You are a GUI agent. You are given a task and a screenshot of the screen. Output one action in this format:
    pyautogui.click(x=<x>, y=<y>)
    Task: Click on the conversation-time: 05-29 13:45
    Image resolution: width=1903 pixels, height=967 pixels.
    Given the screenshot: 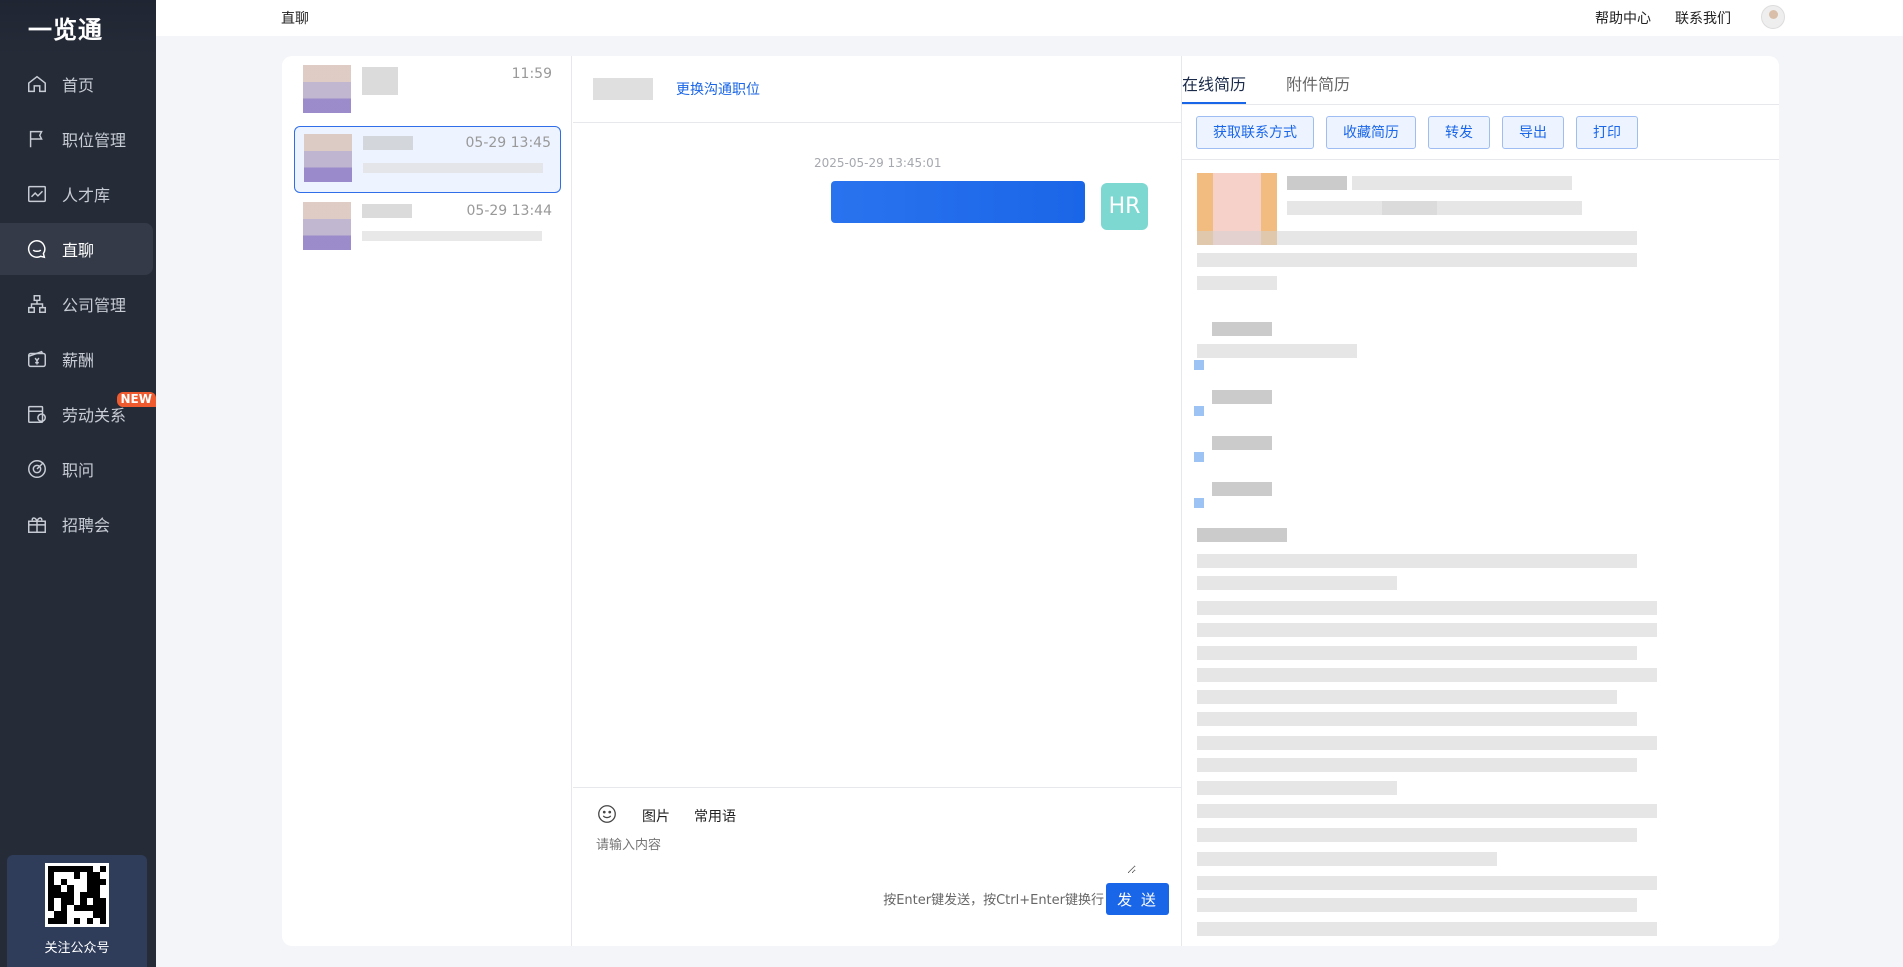 What is the action you would take?
    pyautogui.click(x=508, y=143)
    